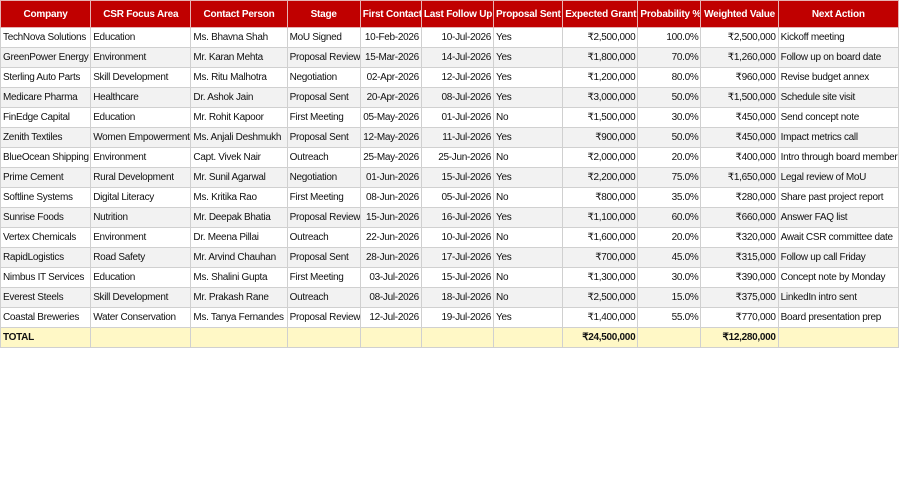 Image resolution: width=900 pixels, height=500 pixels. I want to click on table-cell: 16-Jul-2026, so click(457, 217).